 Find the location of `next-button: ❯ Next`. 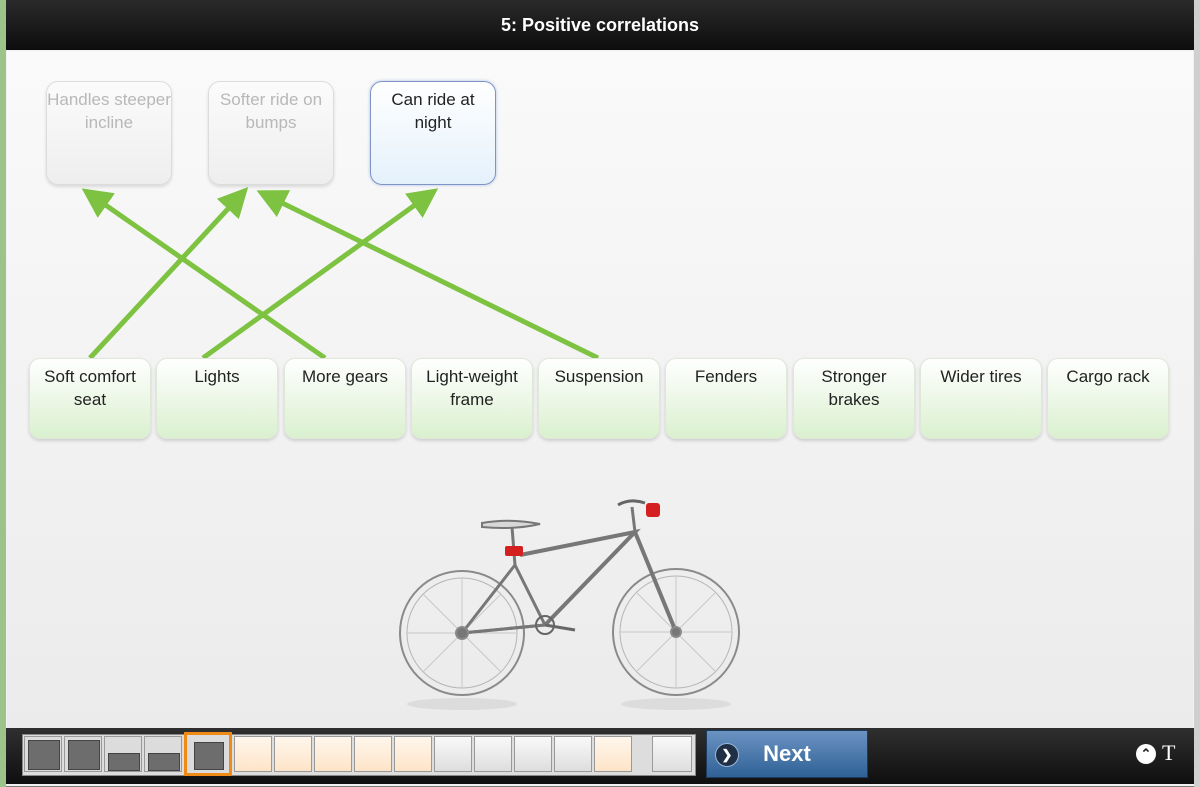

next-button: ❯ Next is located at coordinates (787, 754).